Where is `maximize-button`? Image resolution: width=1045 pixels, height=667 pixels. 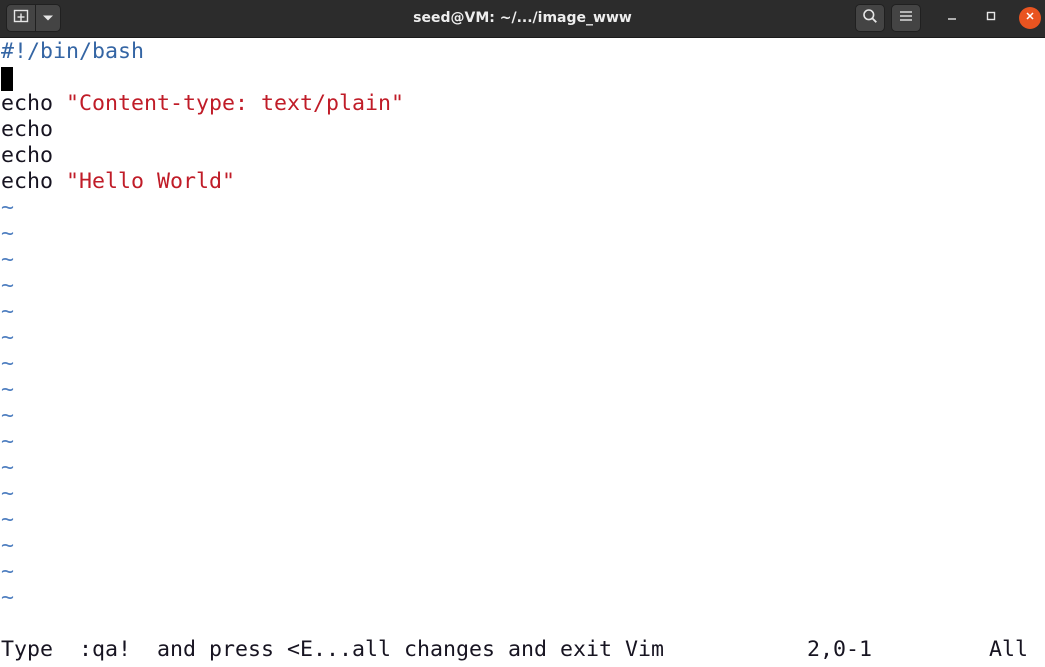 maximize-button is located at coordinates (991, 18).